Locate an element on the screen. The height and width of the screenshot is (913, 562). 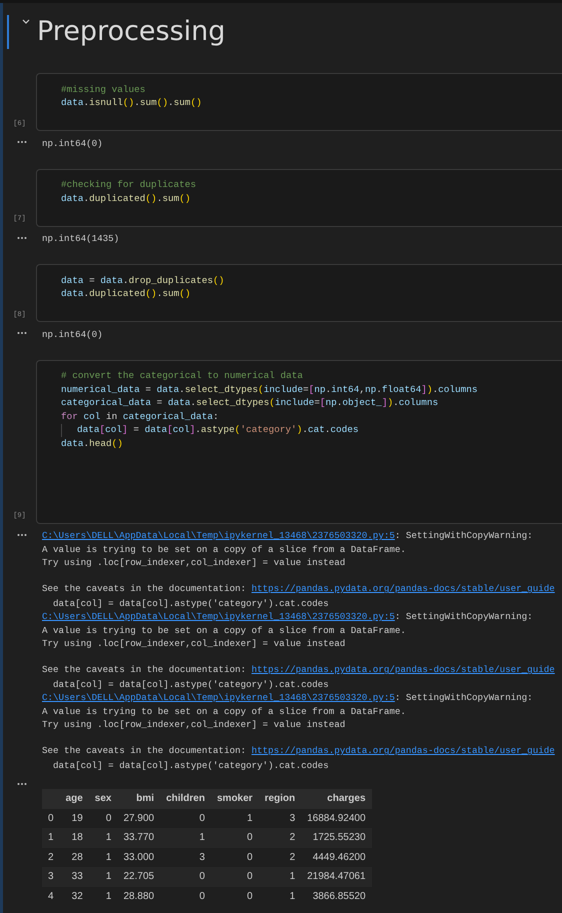
code-line: data.isnull().sum().sum() is located at coordinates (131, 103).